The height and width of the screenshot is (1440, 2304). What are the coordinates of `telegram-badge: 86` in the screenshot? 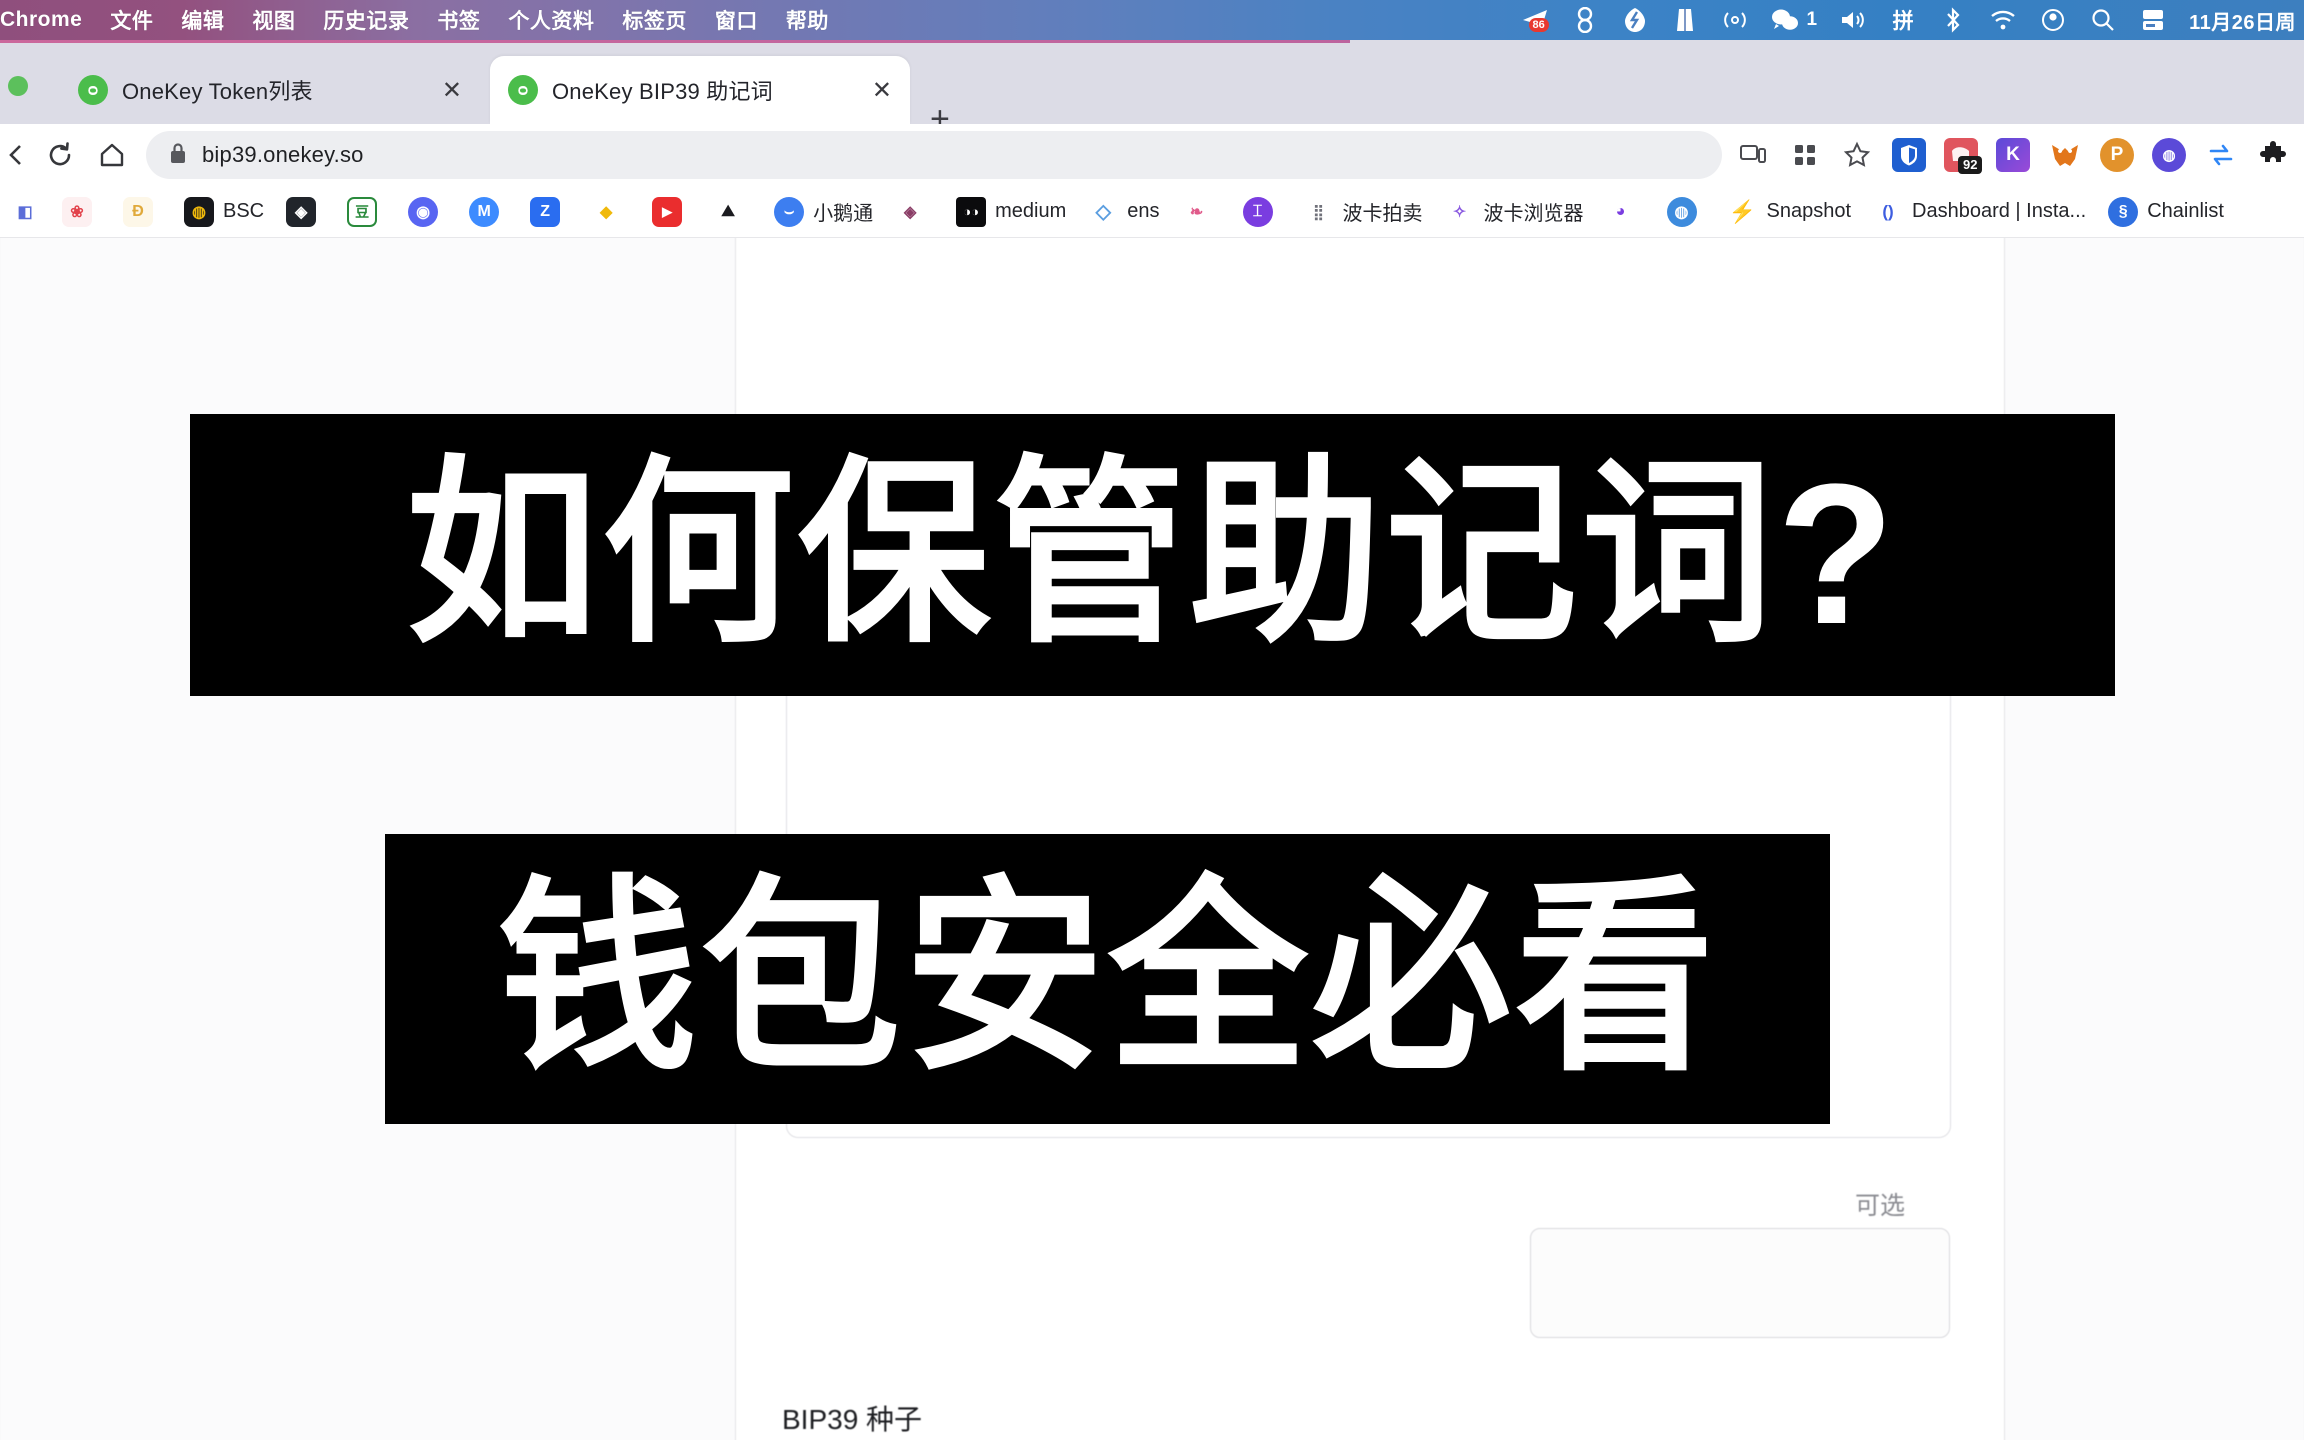 It's located at (1538, 25).